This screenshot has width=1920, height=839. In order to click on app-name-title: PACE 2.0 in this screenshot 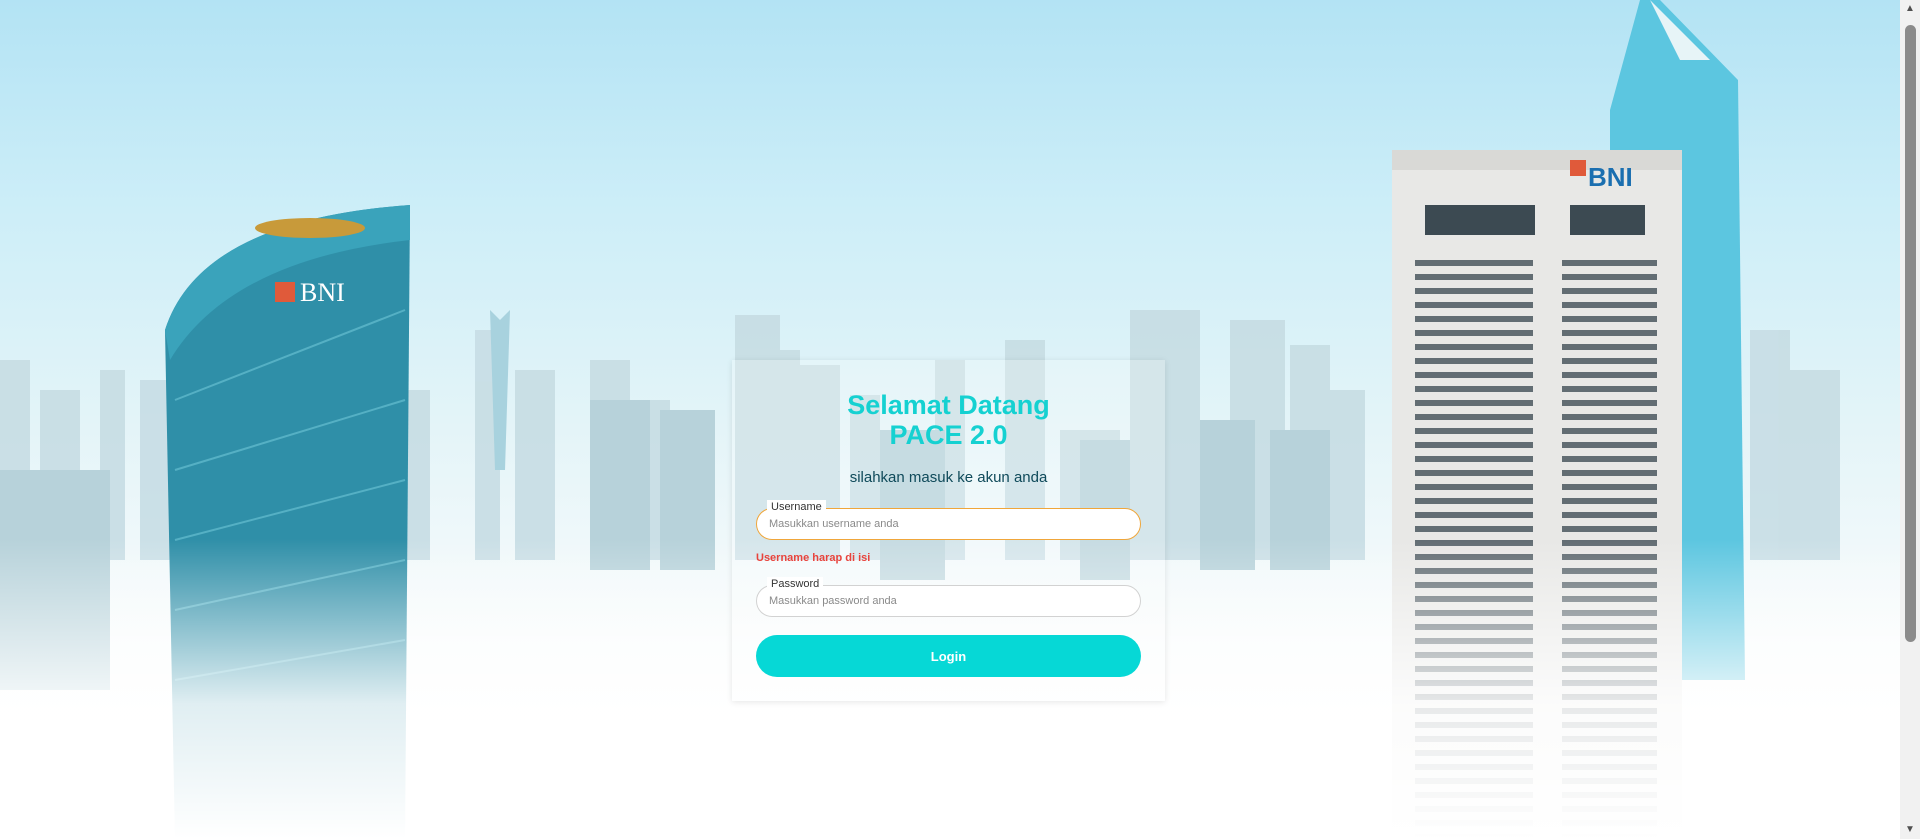, I will do `click(948, 435)`.